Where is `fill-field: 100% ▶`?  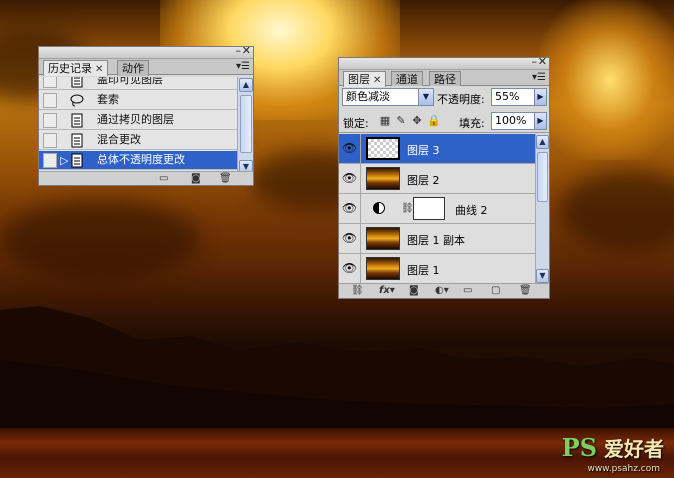
fill-field: 100% ▶ is located at coordinates (519, 121).